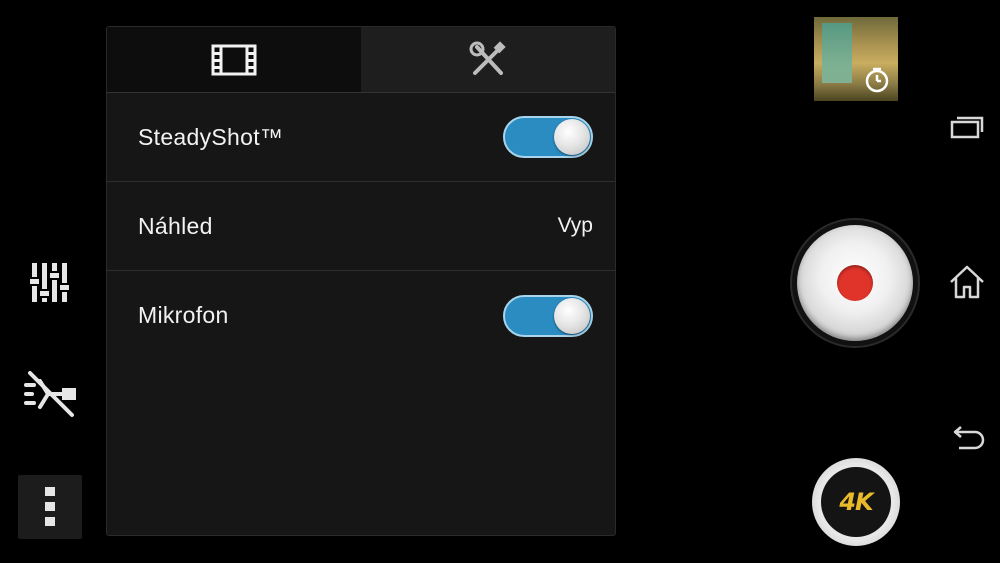 The height and width of the screenshot is (563, 1000). I want to click on setting-label: SteadyShot™, so click(211, 136).